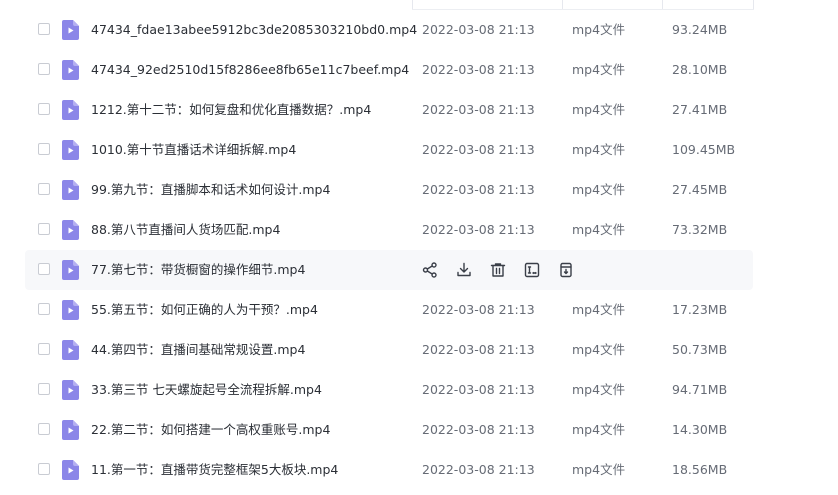 The image size is (838, 495). I want to click on file-name: 22.第二节：如何搭建一个高权重账号.mp4, so click(210, 430).